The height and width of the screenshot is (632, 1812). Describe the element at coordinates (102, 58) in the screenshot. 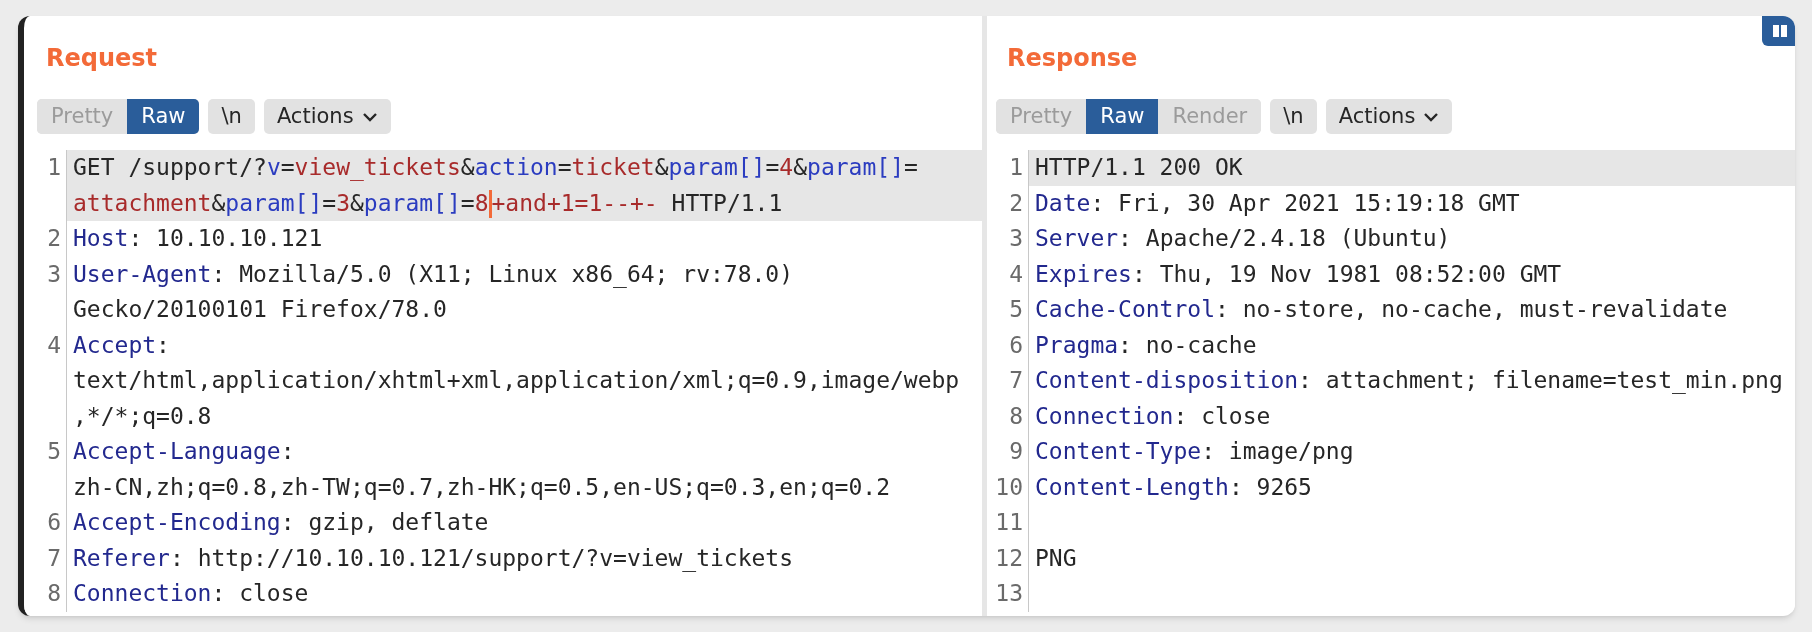

I see `pane-title: Request` at that location.